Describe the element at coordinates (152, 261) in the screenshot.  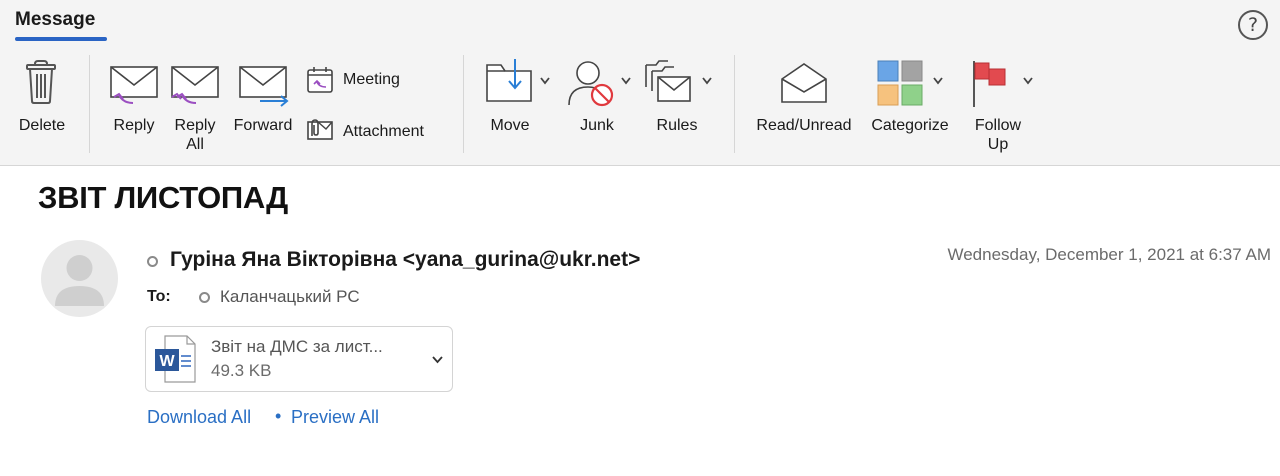
I see `sender-presence-icon` at that location.